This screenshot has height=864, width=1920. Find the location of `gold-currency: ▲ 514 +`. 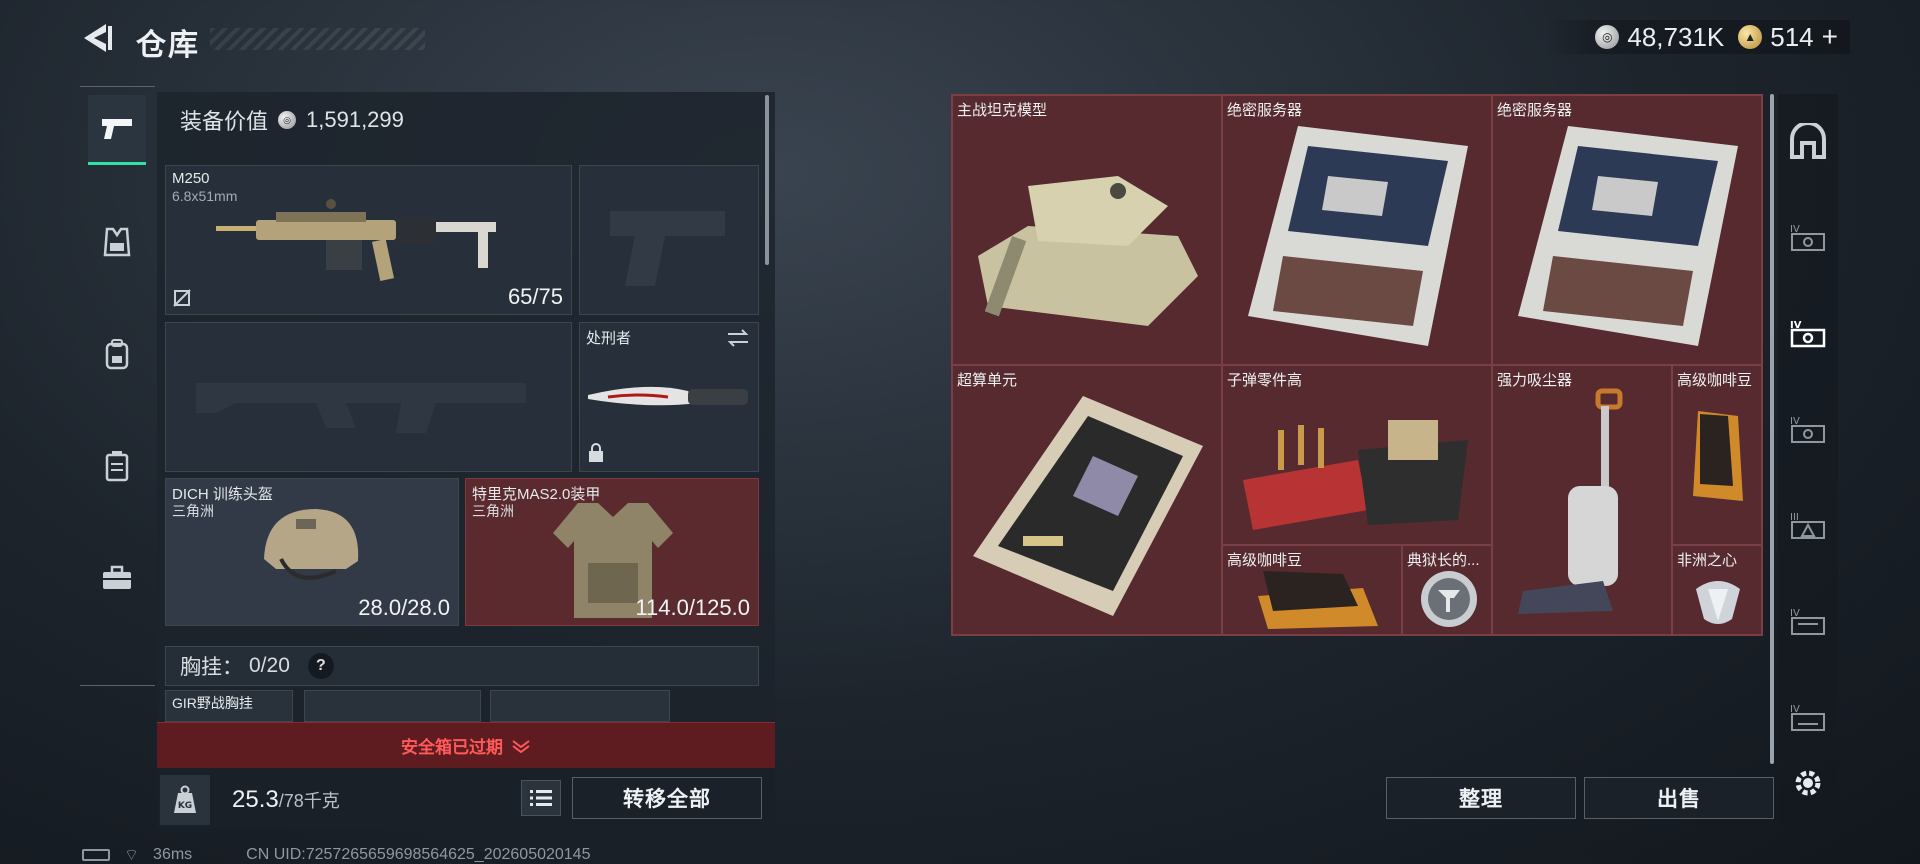

gold-currency: ▲ 514 + is located at coordinates (1788, 37).